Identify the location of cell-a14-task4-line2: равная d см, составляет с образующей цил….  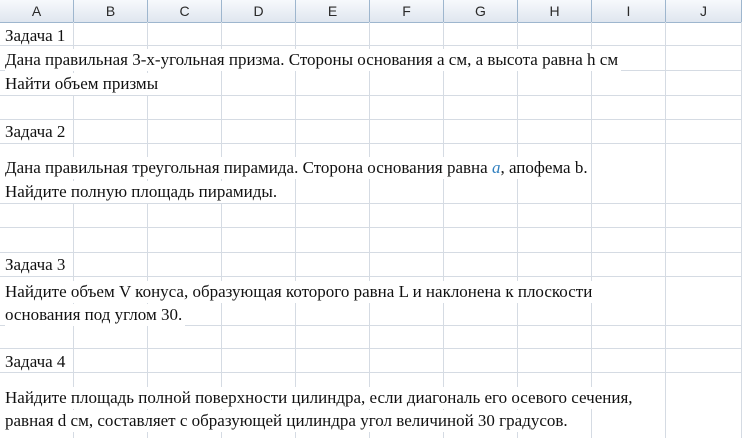
(288, 421).